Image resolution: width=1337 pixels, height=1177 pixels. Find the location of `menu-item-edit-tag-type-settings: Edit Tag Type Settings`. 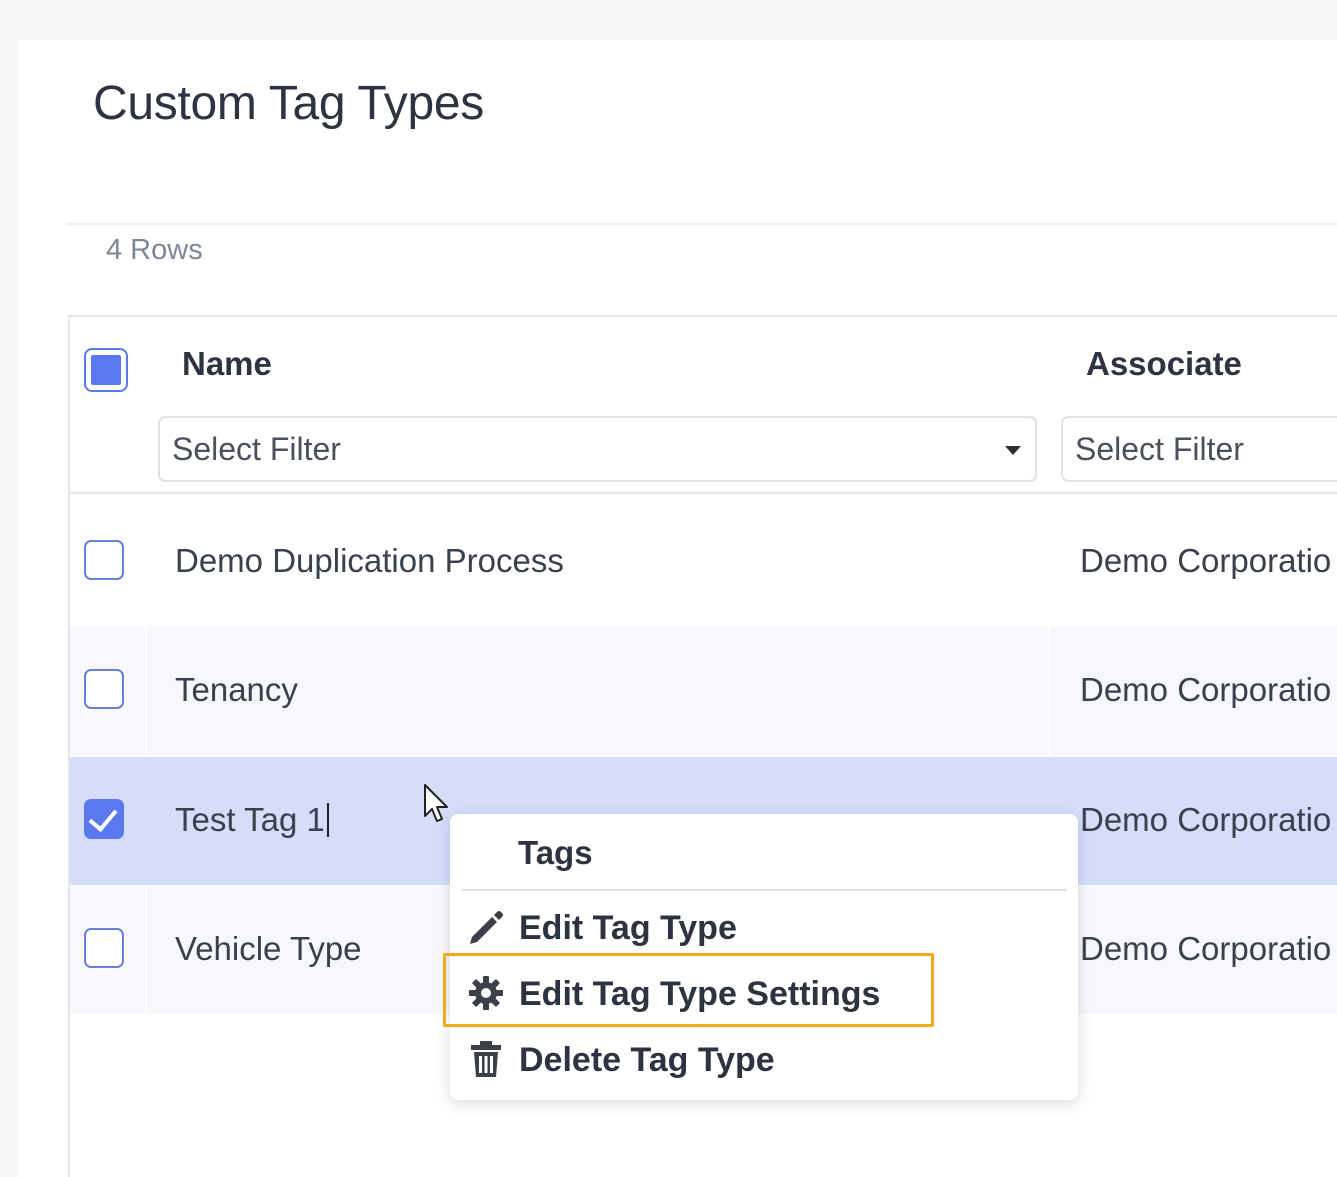

menu-item-edit-tag-type-settings: Edit Tag Type Settings is located at coordinates (764, 993).